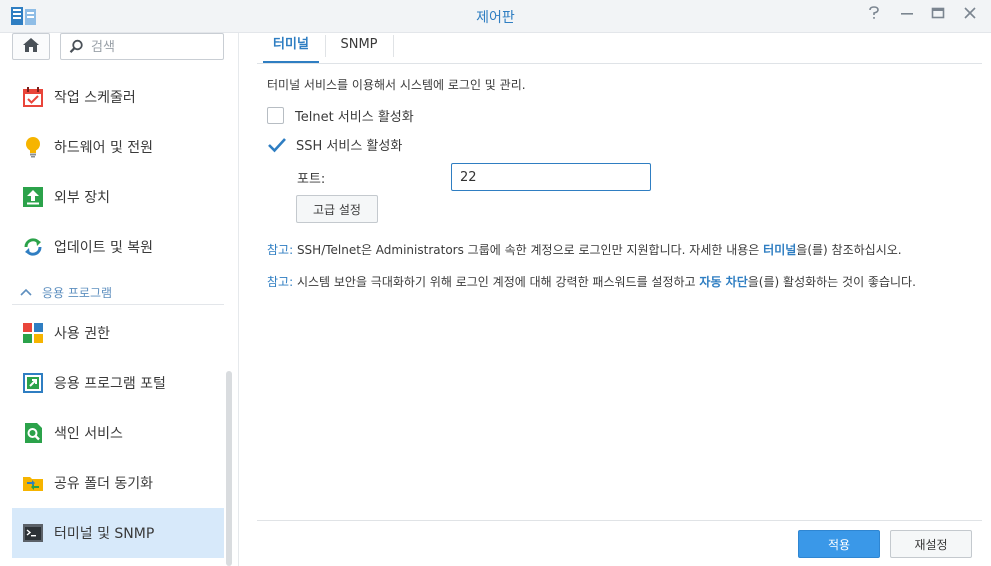 The image size is (991, 566). Describe the element at coordinates (88, 434) in the screenshot. I see `sidebar-item-label: 색인 서비스` at that location.